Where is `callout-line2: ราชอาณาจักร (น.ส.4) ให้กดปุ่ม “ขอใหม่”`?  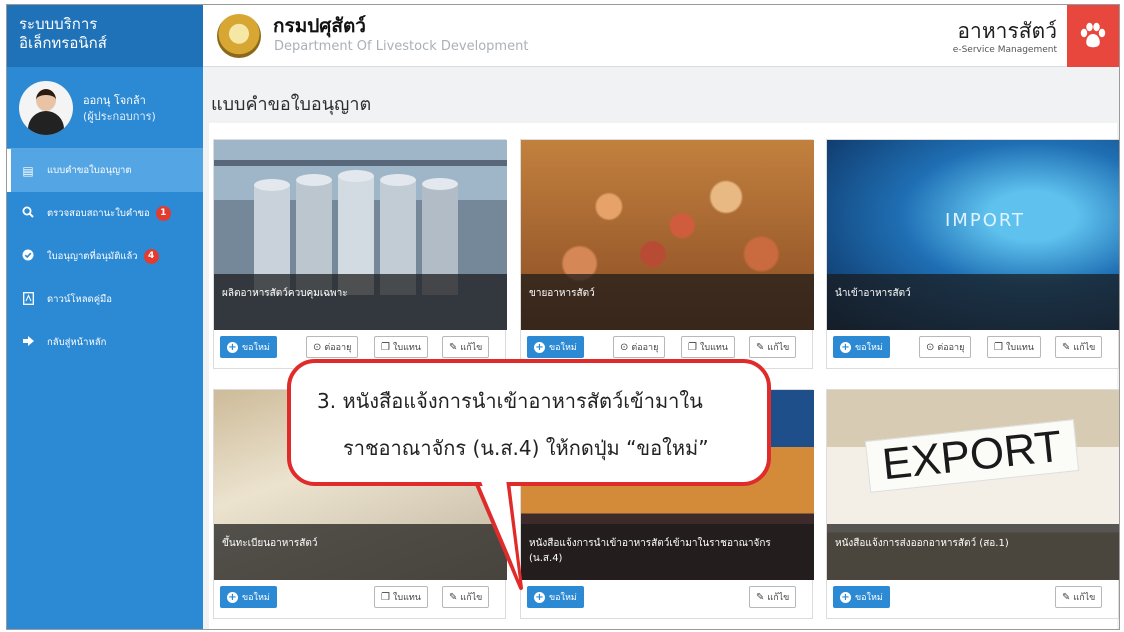
callout-line2: ราชอาณาจักร (น.ส.4) ให้กดปุ่ม “ขอใหม่” is located at coordinates (526, 448).